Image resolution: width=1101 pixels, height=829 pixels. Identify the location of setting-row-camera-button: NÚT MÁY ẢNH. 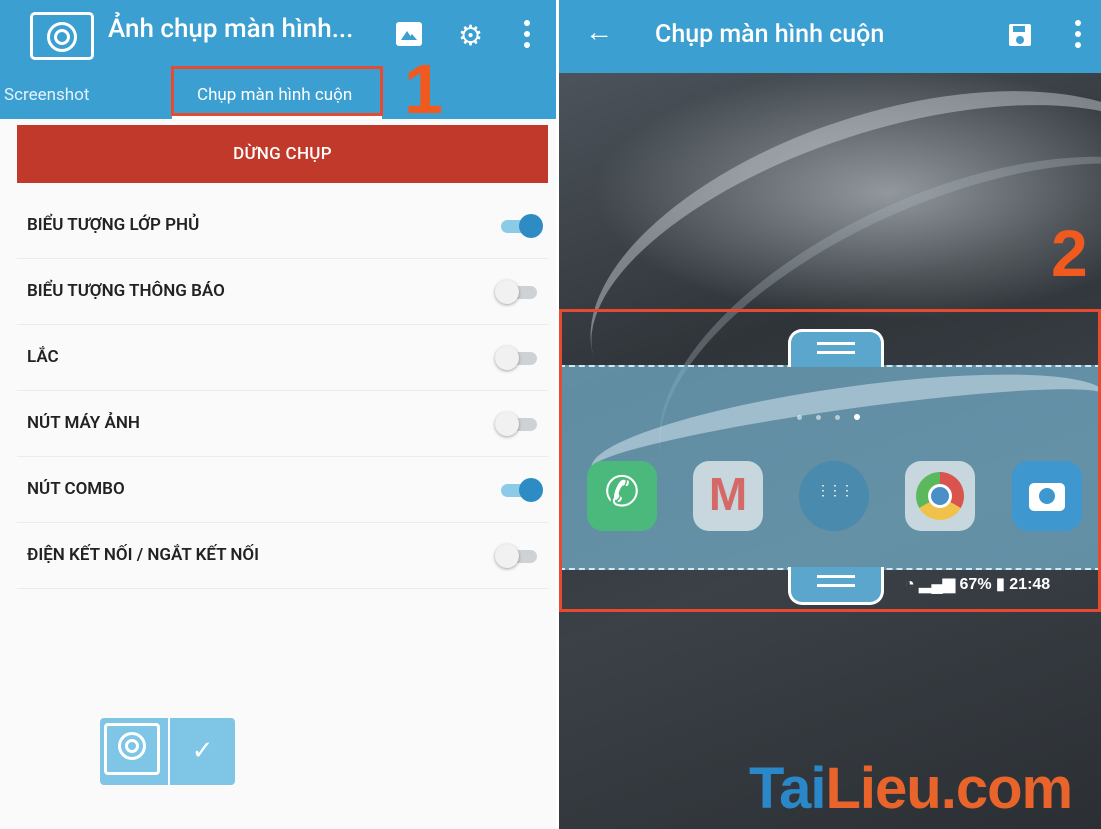
(282, 424).